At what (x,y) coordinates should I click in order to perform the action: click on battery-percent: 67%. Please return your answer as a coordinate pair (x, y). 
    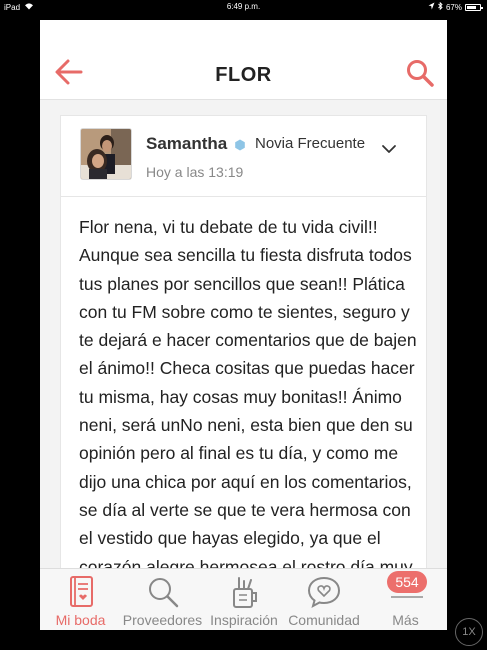
    Looking at the image, I should click on (453, 7).